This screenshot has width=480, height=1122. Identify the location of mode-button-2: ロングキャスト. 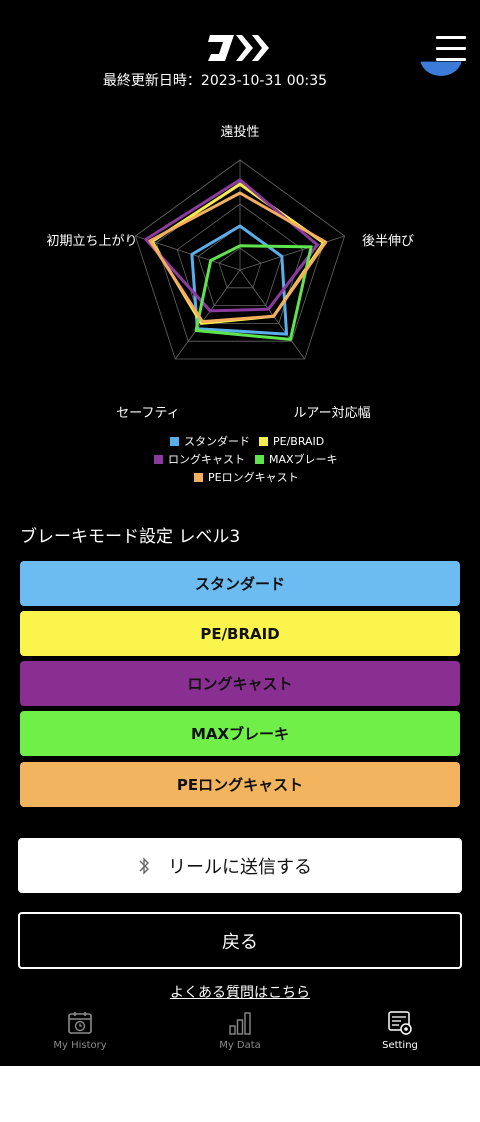
(240, 683).